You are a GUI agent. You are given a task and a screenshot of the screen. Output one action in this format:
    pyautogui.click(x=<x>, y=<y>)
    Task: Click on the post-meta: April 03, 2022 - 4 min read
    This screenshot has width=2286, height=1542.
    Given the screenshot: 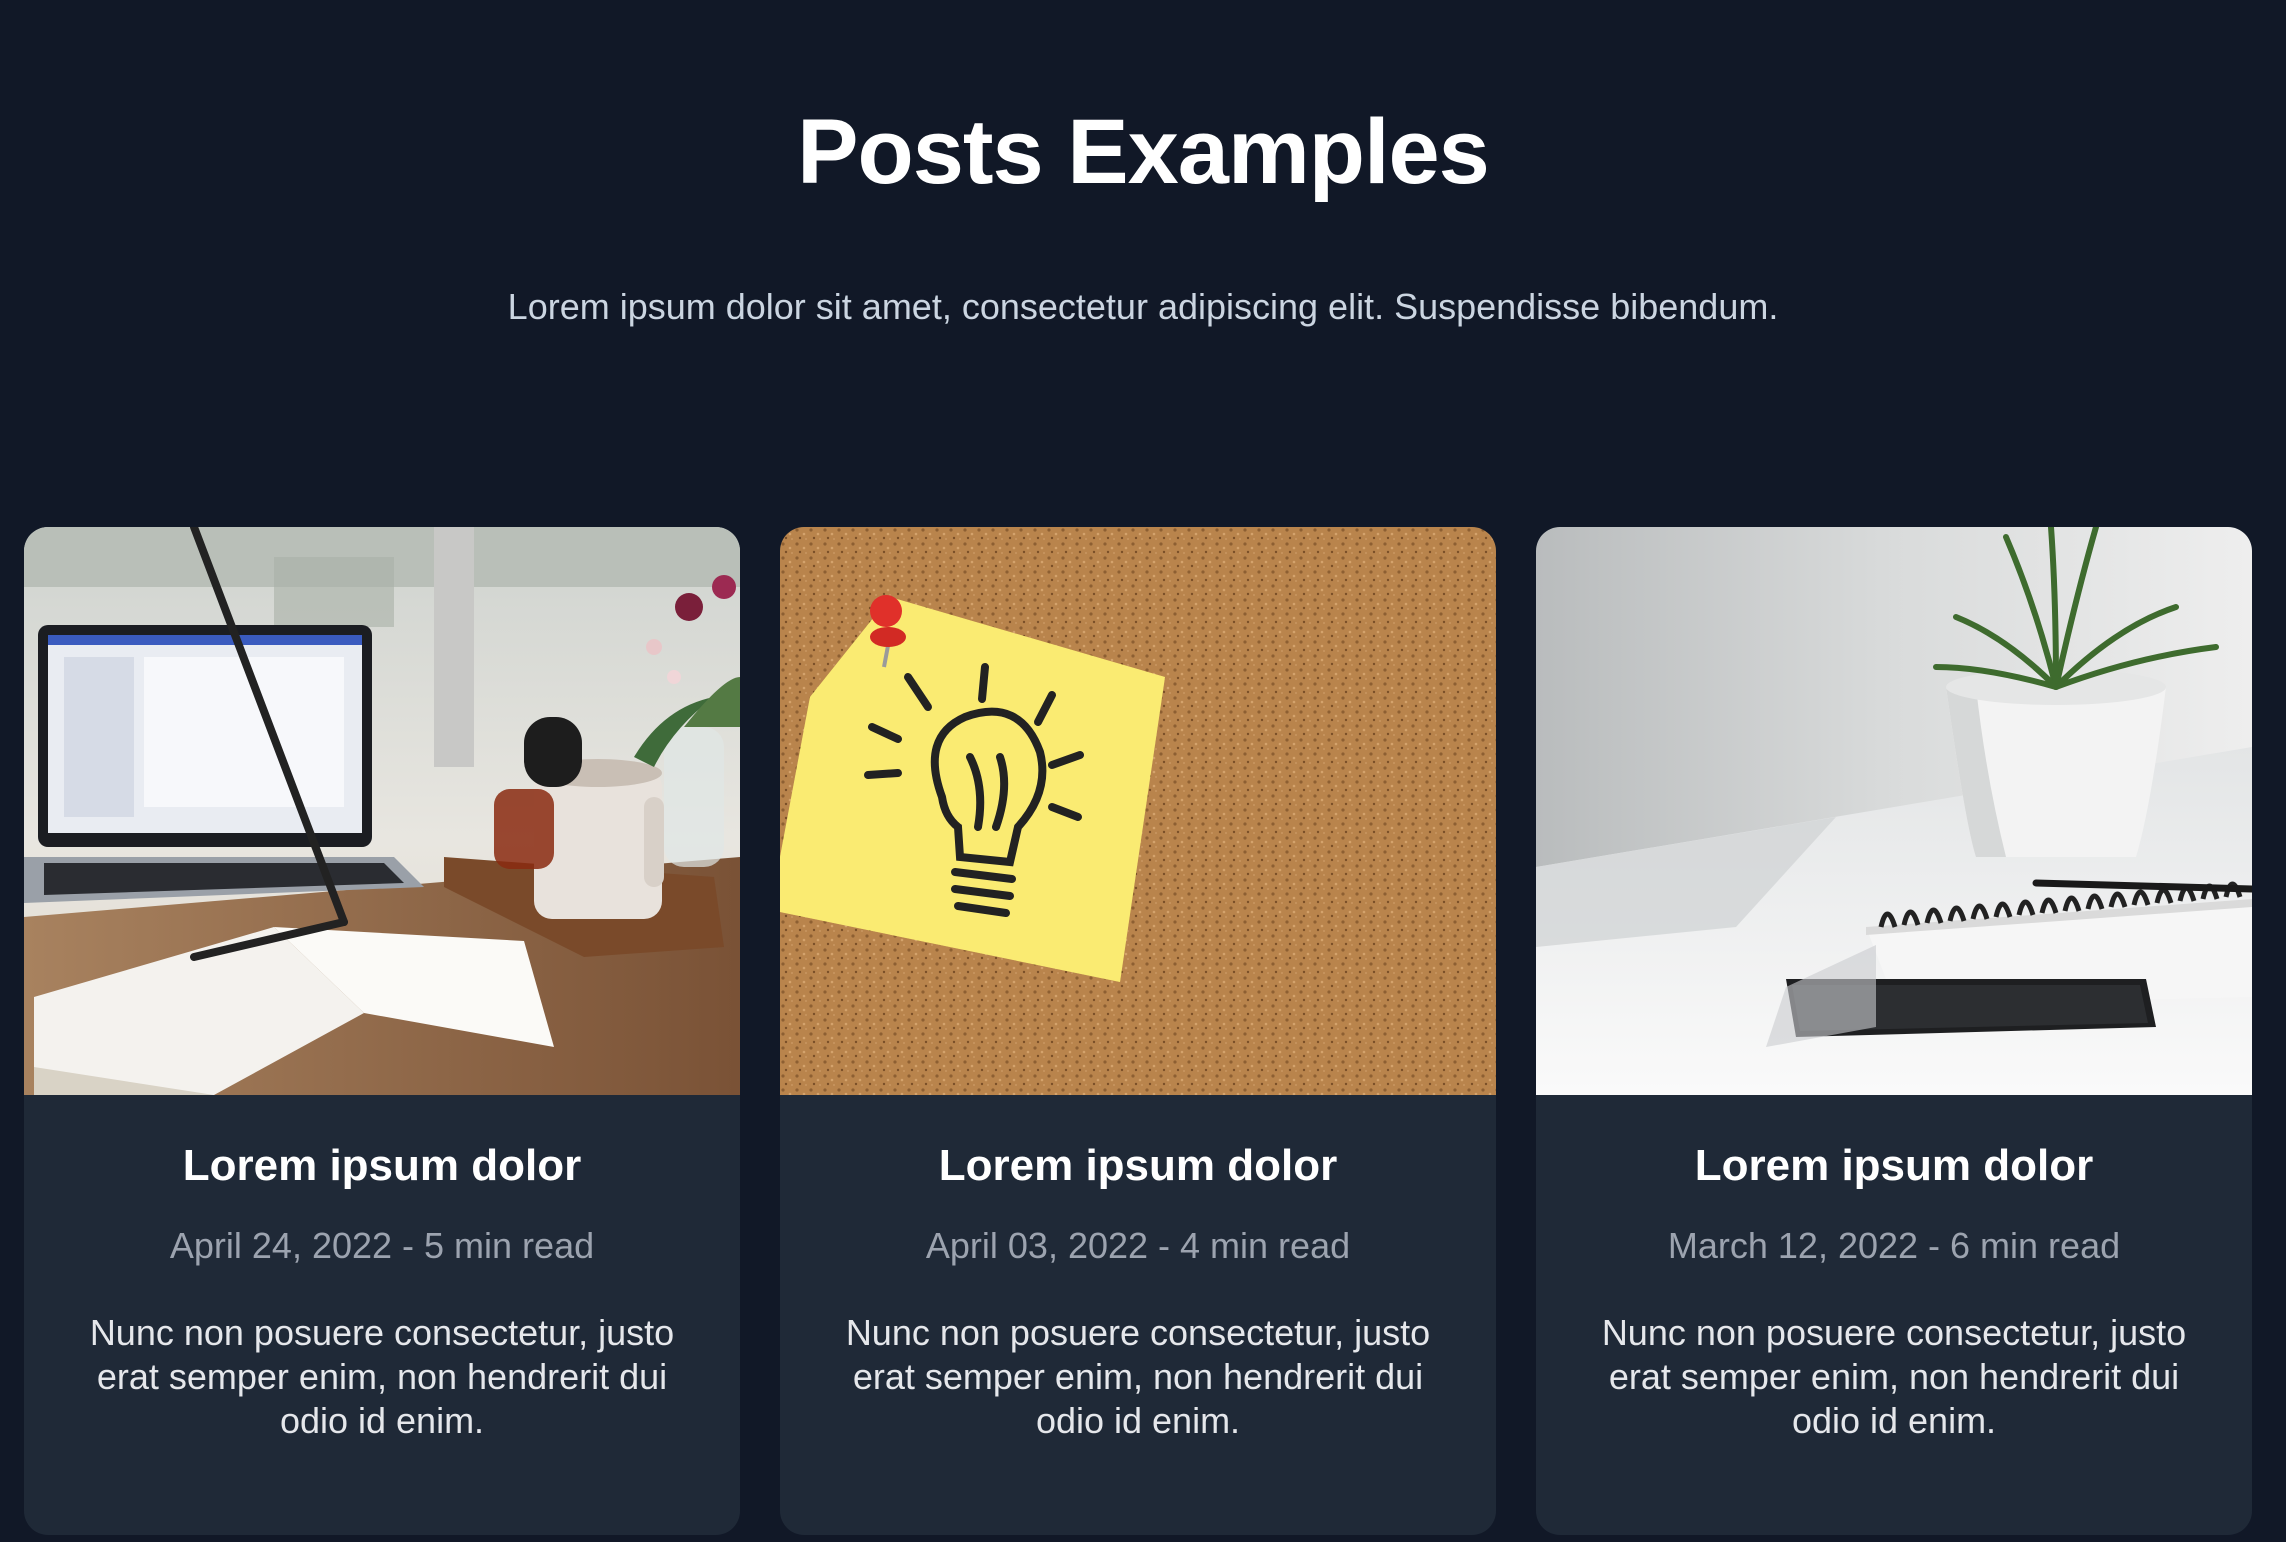 What is the action you would take?
    pyautogui.click(x=1138, y=1245)
    